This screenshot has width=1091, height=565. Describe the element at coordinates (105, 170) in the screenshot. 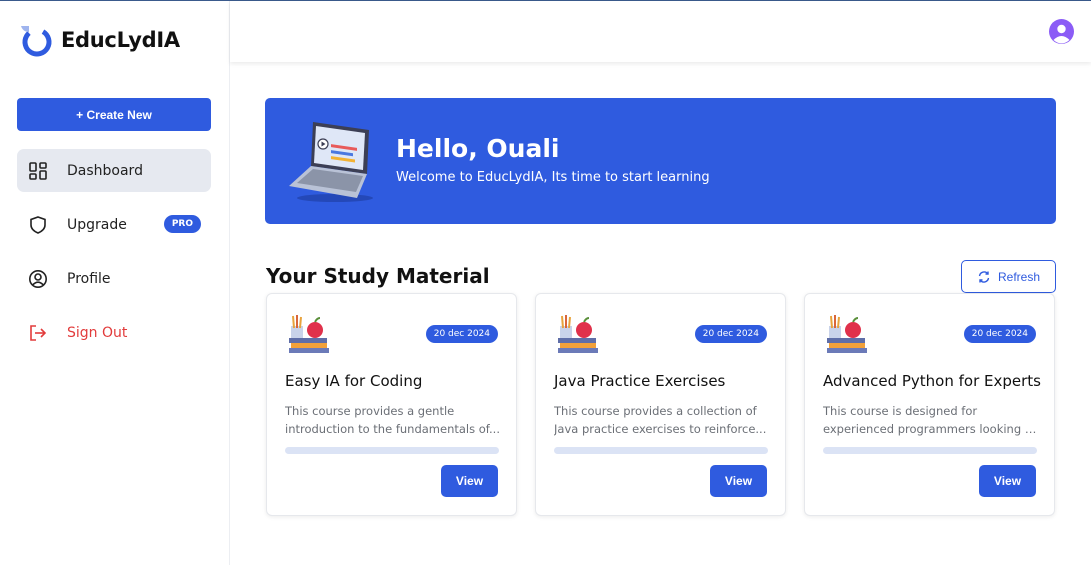

I see `sidebar-item-label: Dashboard` at that location.